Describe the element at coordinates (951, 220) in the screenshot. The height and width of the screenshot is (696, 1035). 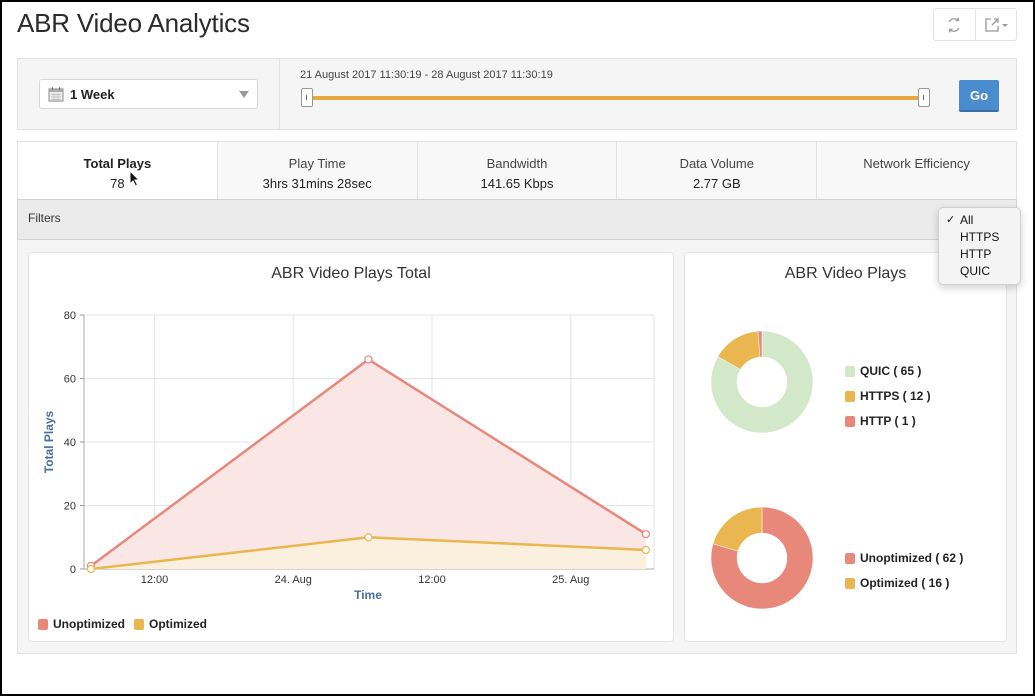
I see `checkmark-icon: ✓` at that location.